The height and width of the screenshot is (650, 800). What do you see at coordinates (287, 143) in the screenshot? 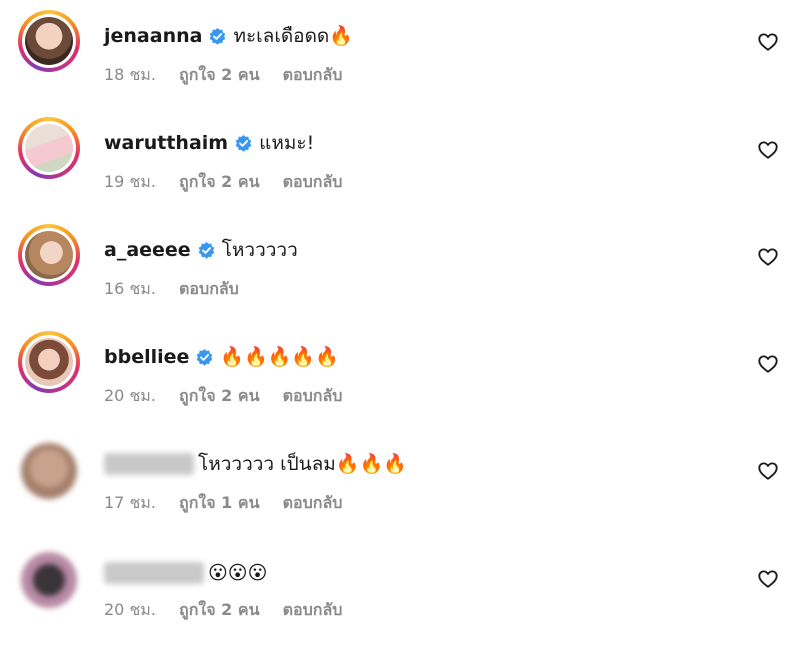
I see `comment-text: แหมะ!` at bounding box center [287, 143].